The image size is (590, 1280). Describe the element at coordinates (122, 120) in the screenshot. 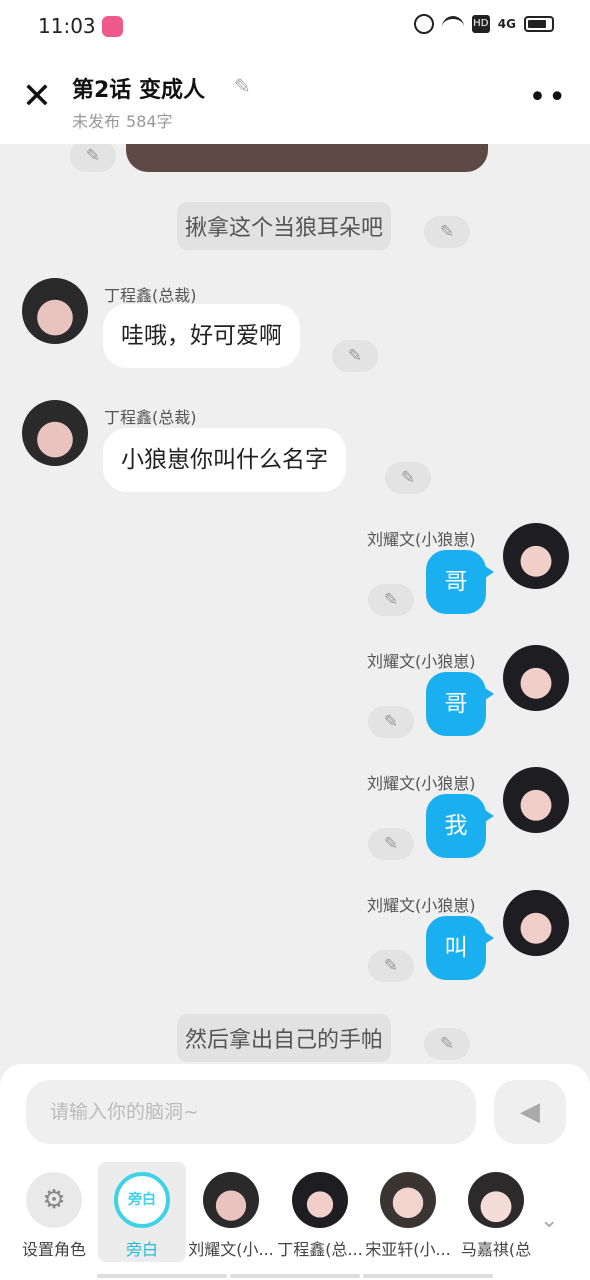

I see `chapter-meta: 未发布 584字` at that location.